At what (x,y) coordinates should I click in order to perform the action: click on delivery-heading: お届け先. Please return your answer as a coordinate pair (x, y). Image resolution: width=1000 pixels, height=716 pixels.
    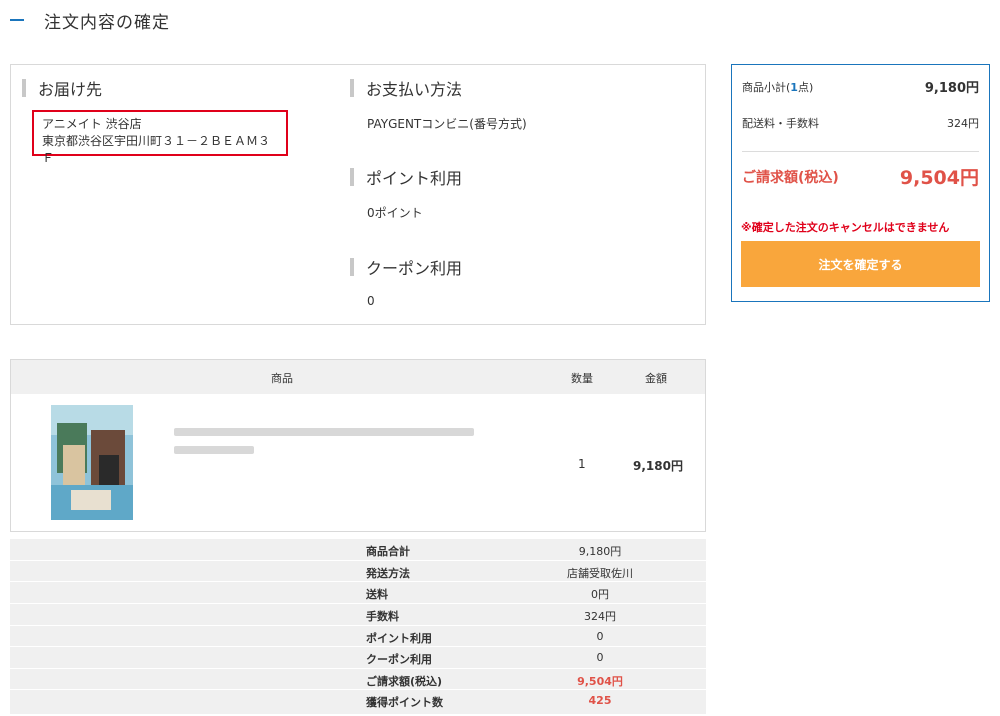
    Looking at the image, I should click on (62, 88).